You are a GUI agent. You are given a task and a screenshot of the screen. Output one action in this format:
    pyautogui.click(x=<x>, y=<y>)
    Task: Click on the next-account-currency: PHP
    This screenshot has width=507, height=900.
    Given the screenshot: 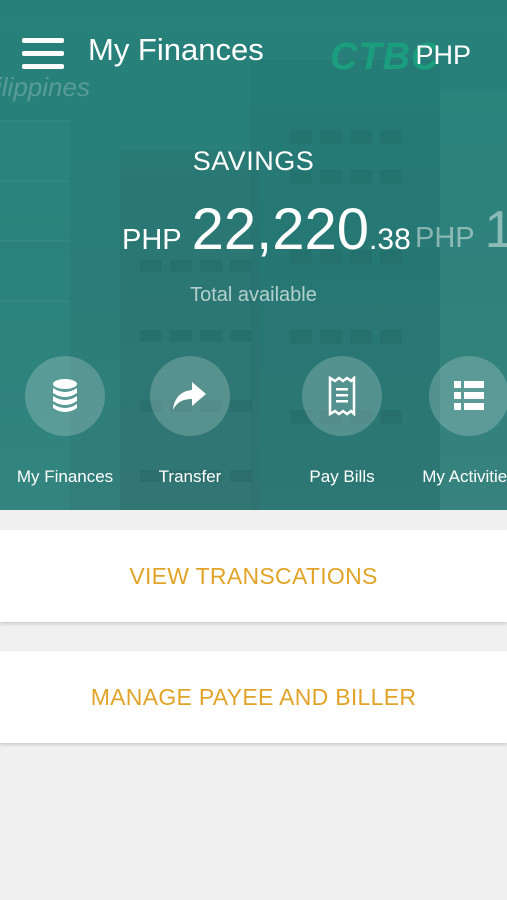 What is the action you would take?
    pyautogui.click(x=445, y=238)
    